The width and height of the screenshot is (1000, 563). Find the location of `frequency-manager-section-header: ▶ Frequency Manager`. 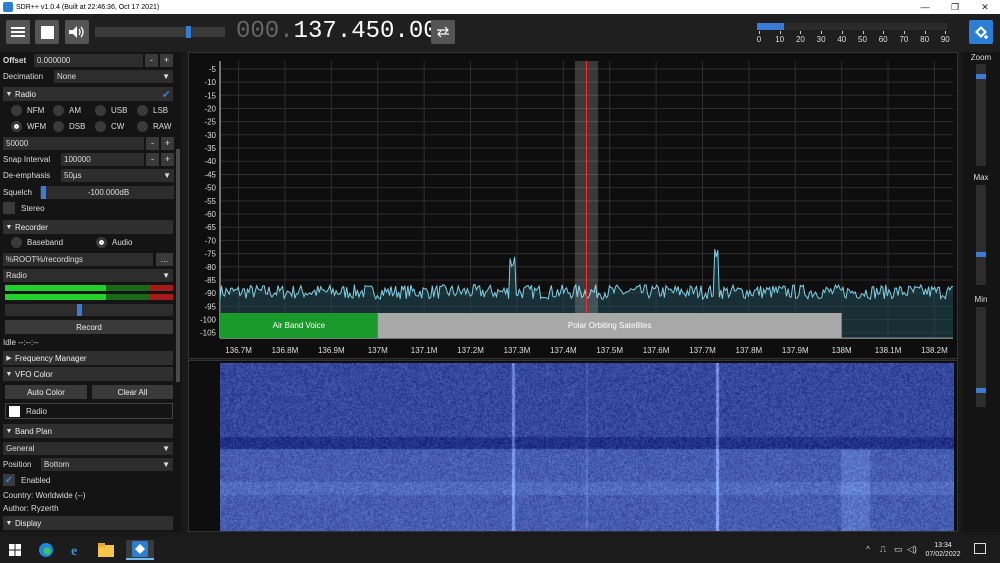

frequency-manager-section-header: ▶ Frequency Manager is located at coordinates (88, 358).